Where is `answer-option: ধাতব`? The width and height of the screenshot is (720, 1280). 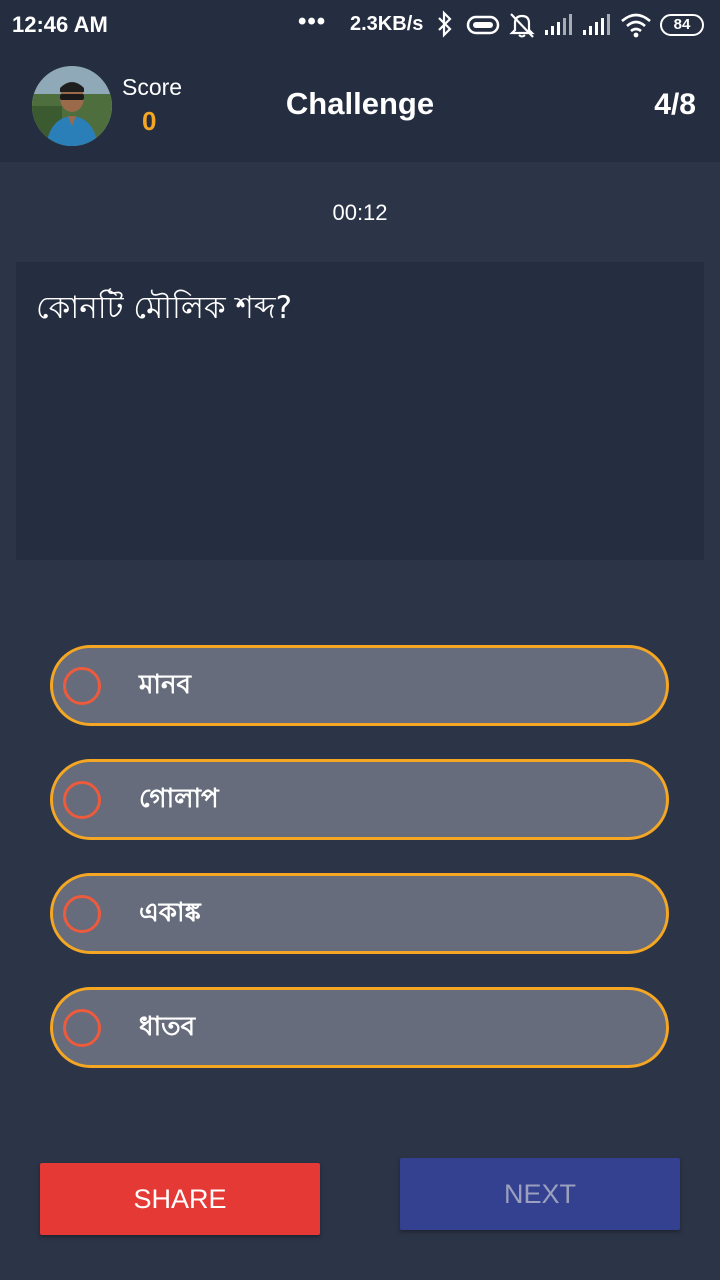 answer-option: ধাতব is located at coordinates (359, 1027).